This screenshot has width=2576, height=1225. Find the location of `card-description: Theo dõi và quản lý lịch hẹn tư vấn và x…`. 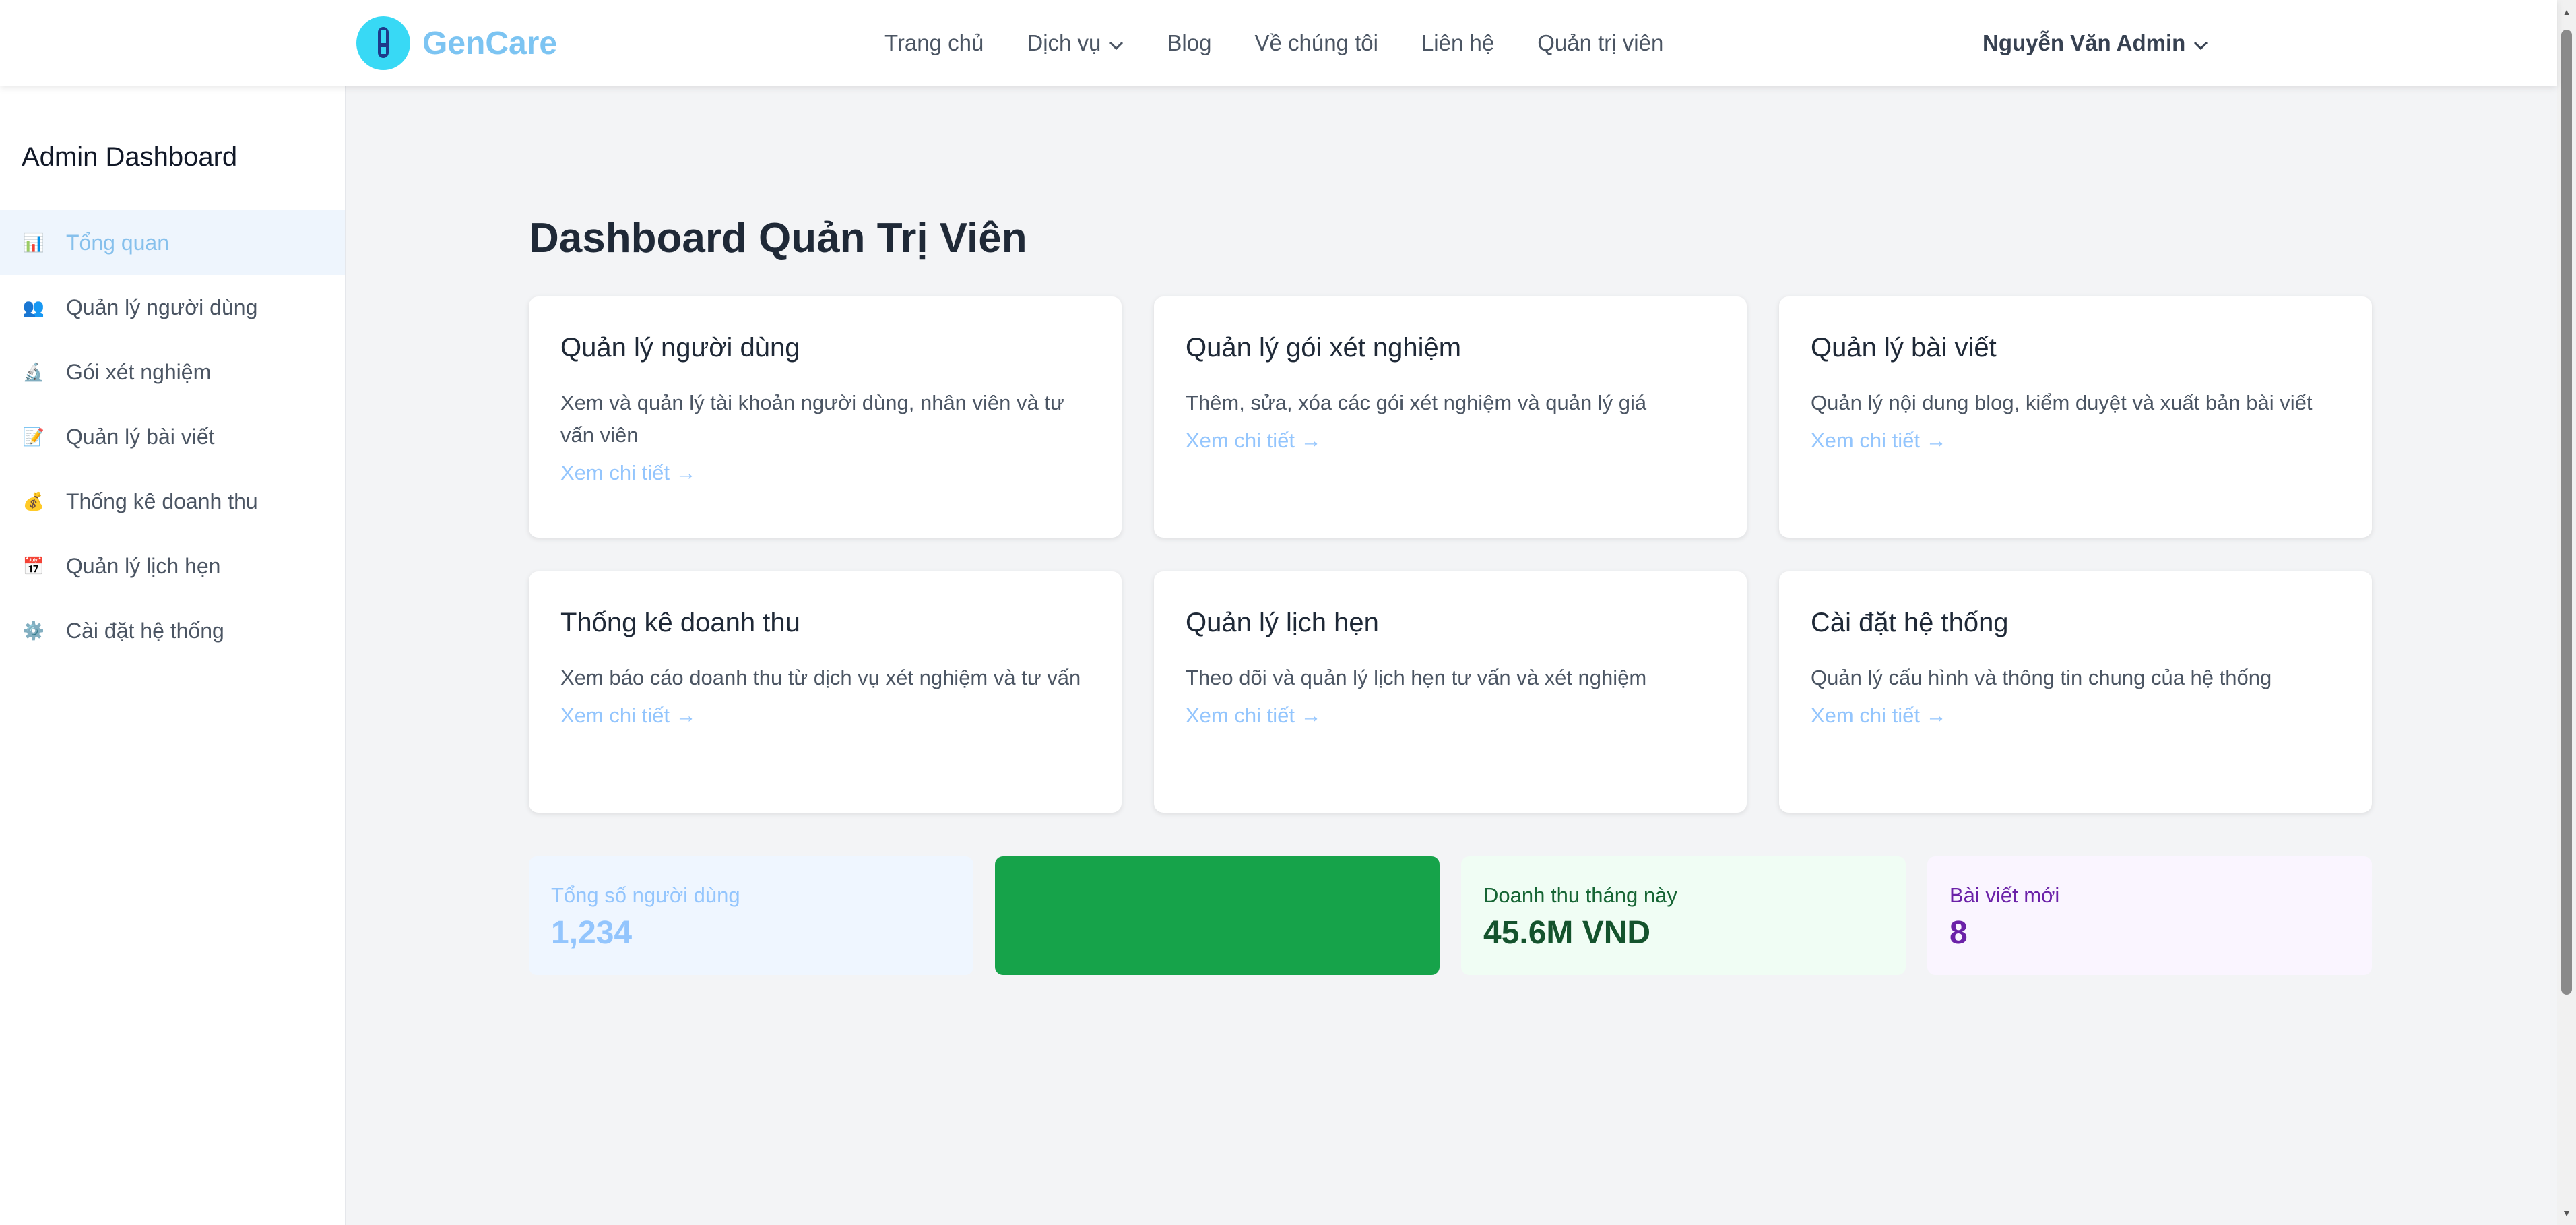

card-description: Theo dõi và quản lý lịch hẹn tư vấn và x… is located at coordinates (1416, 677).